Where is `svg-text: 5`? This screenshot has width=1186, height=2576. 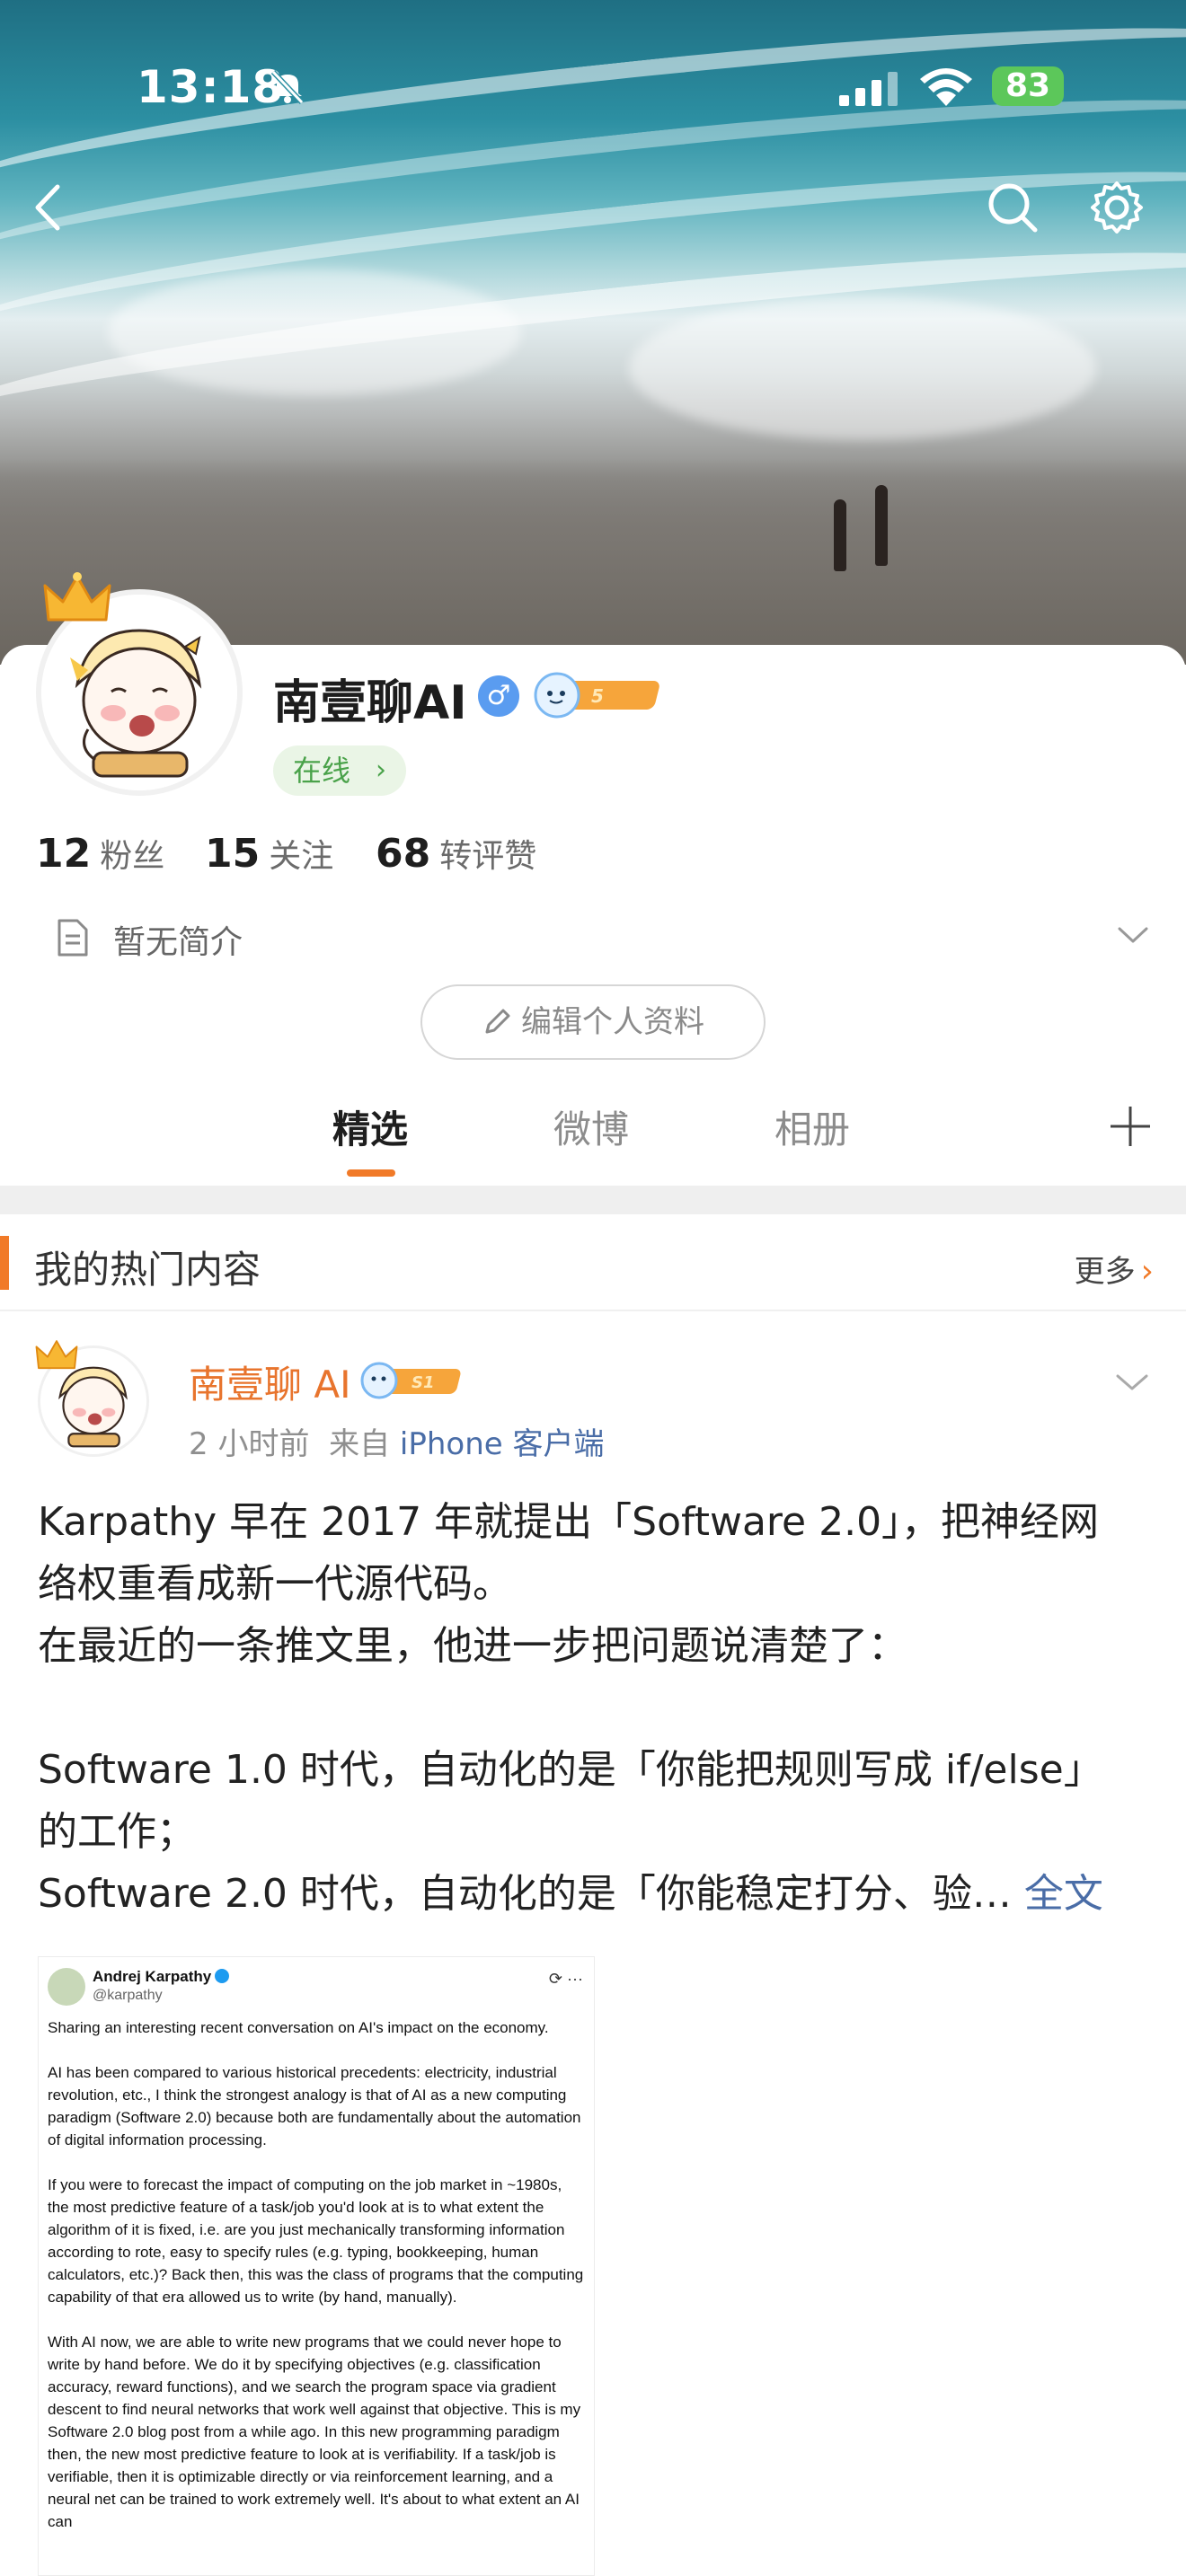 svg-text: 5 is located at coordinates (597, 696).